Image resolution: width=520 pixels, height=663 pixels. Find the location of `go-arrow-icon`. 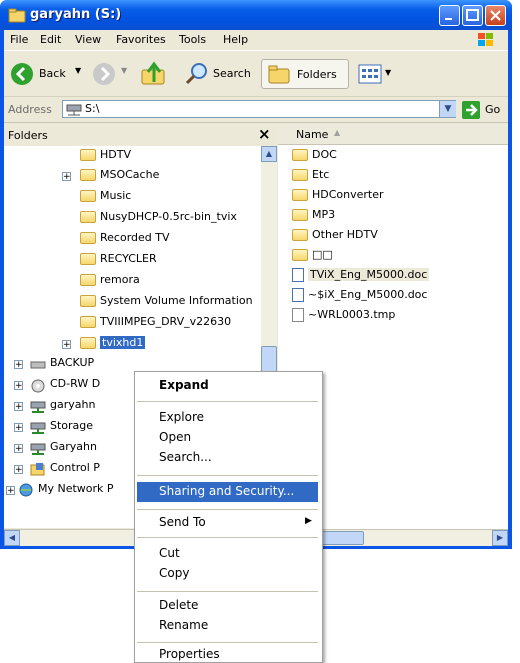

go-arrow-icon is located at coordinates (471, 111).